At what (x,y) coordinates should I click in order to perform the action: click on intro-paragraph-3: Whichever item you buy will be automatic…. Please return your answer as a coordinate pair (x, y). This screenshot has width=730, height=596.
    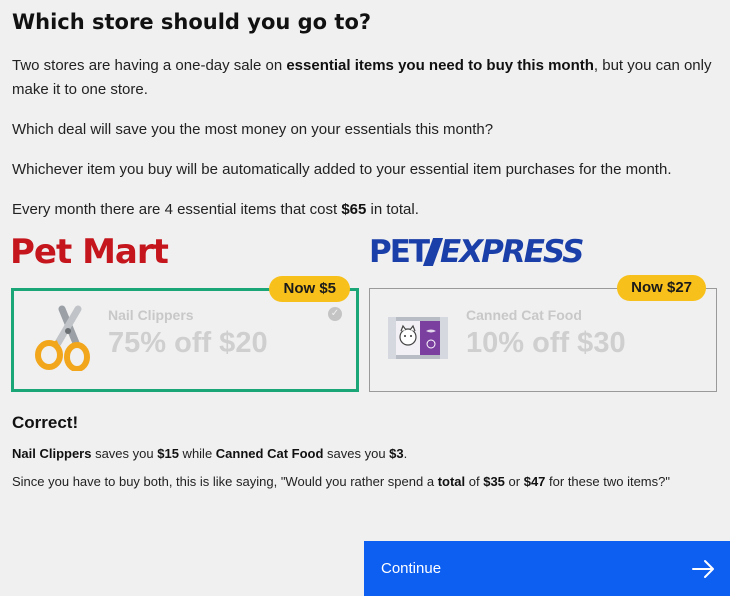
    Looking at the image, I should click on (342, 169).